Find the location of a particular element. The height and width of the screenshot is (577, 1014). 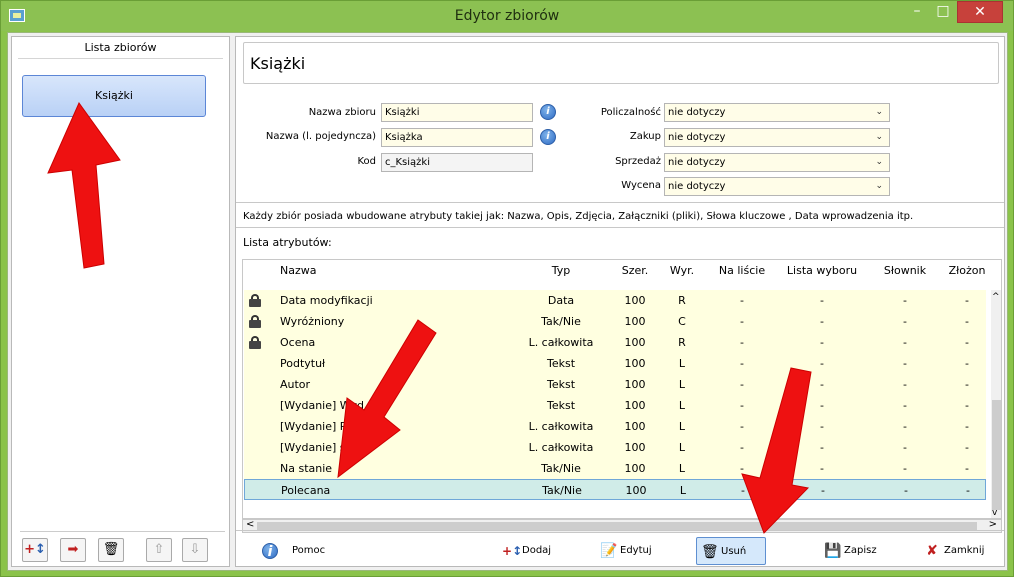

countability-select: nie dotyczy ⌄ is located at coordinates (777, 112).